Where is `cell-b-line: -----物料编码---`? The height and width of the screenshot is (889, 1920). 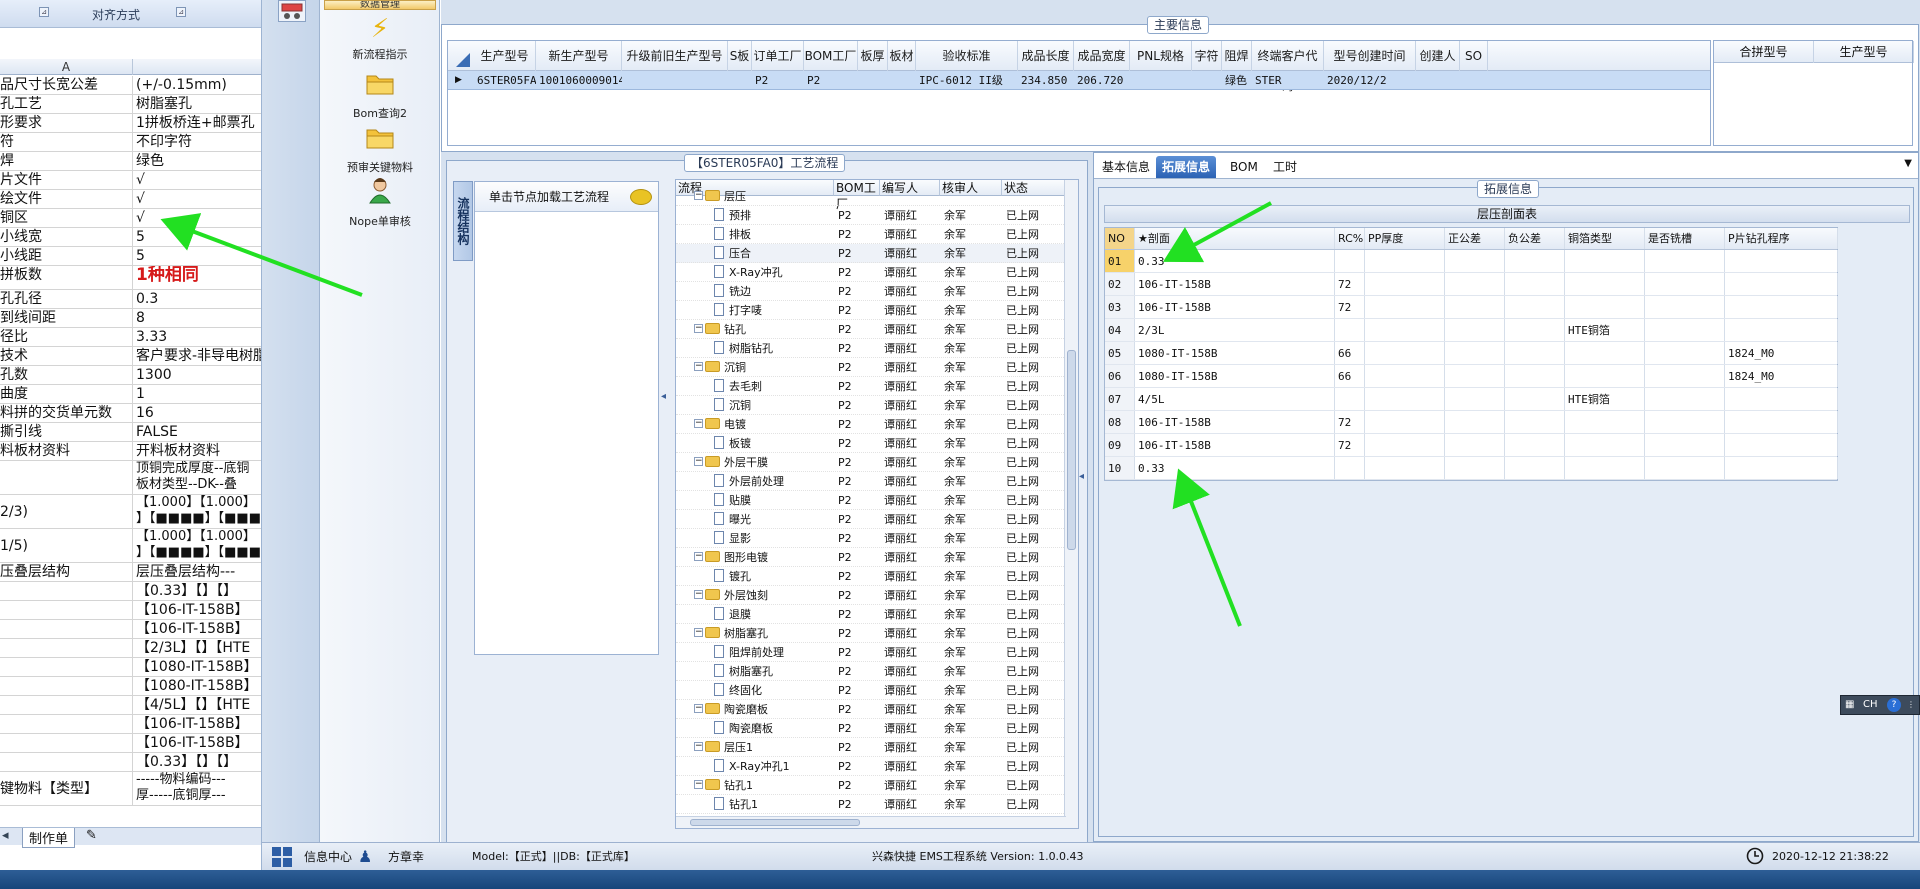
cell-b-line: -----物料编码--- is located at coordinates (181, 779).